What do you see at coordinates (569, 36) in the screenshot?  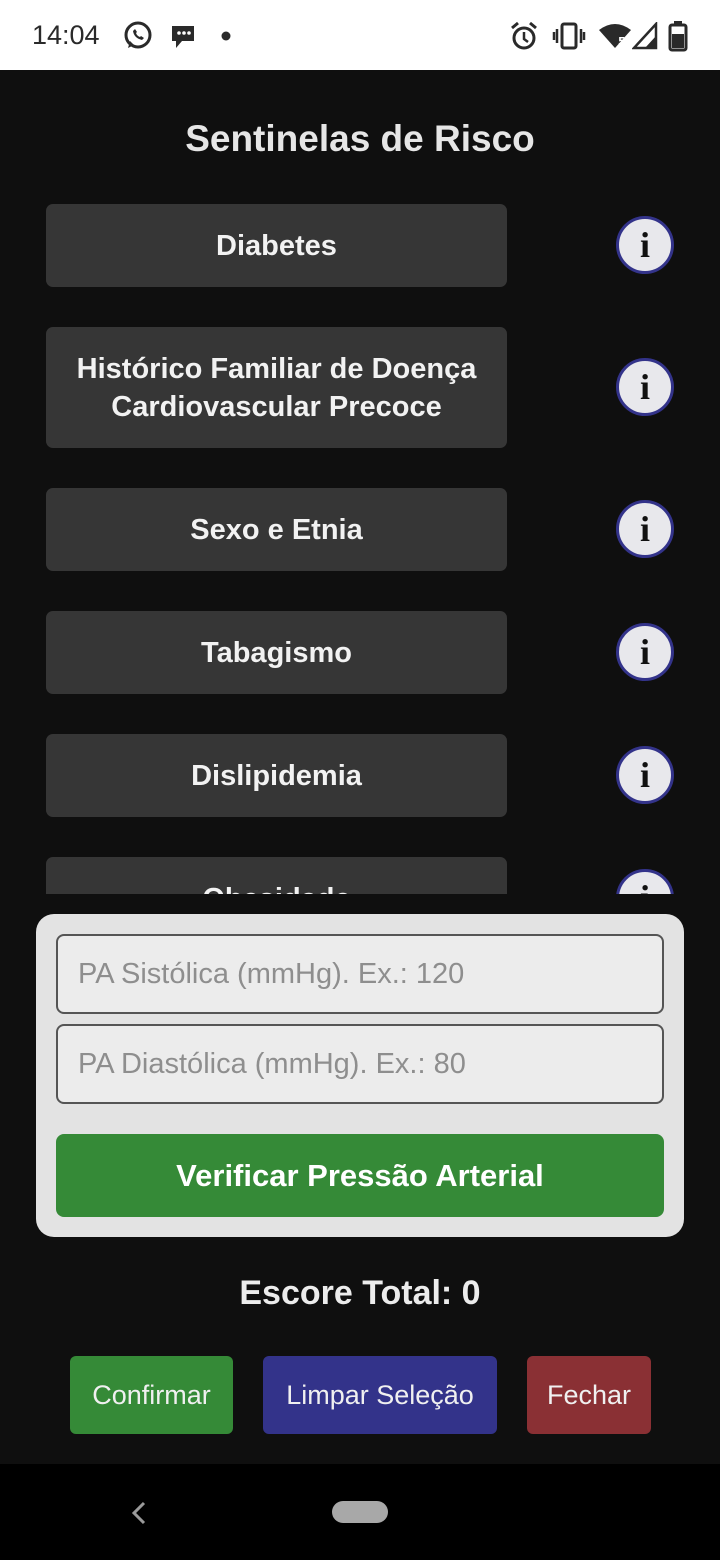 I see `vibrate-icon` at bounding box center [569, 36].